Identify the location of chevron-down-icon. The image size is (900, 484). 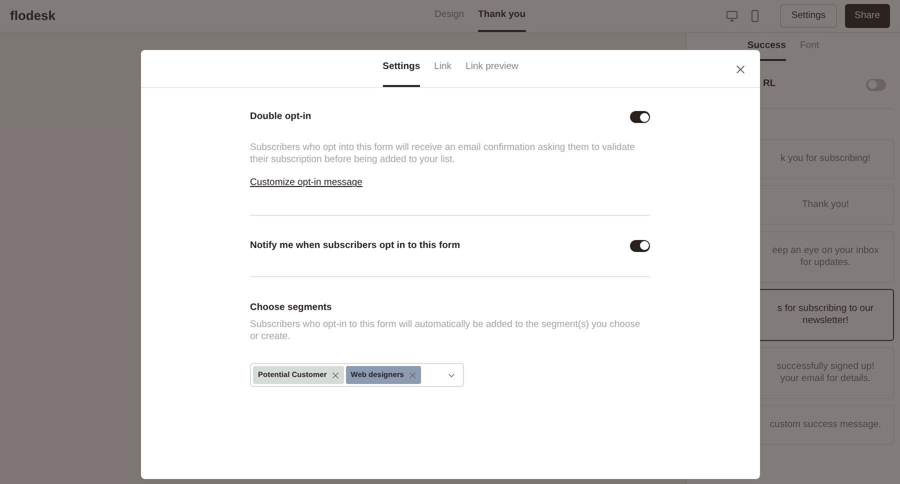
(451, 375).